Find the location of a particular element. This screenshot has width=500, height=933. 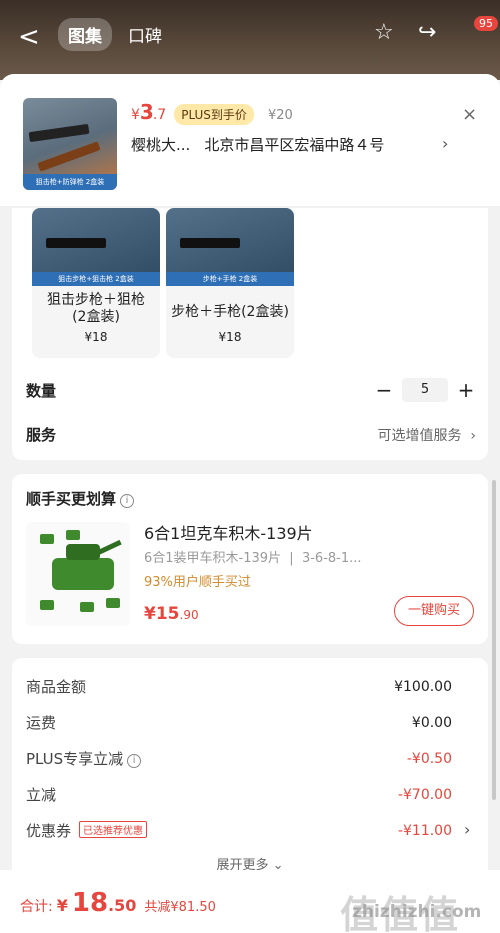

quantity-label: 数量 is located at coordinates (41, 390).